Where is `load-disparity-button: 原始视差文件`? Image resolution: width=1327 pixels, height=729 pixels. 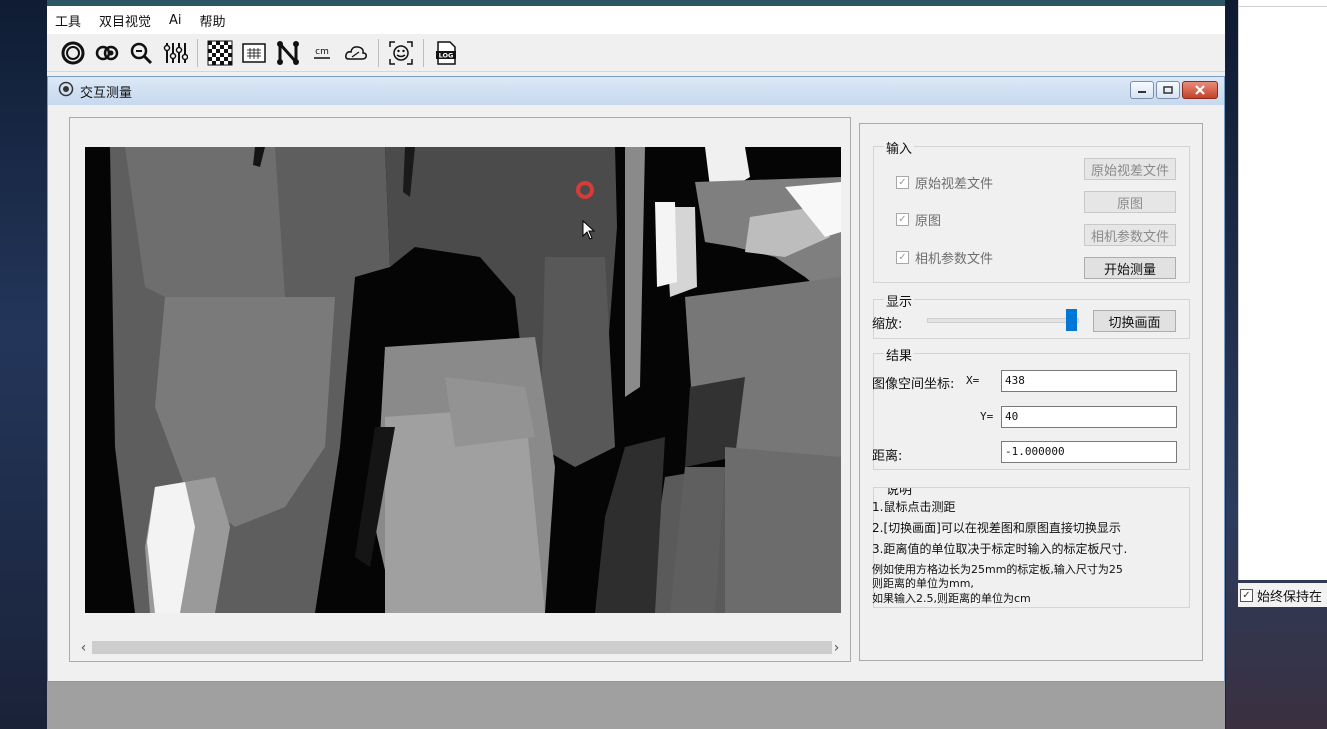 load-disparity-button: 原始视差文件 is located at coordinates (1130, 169).